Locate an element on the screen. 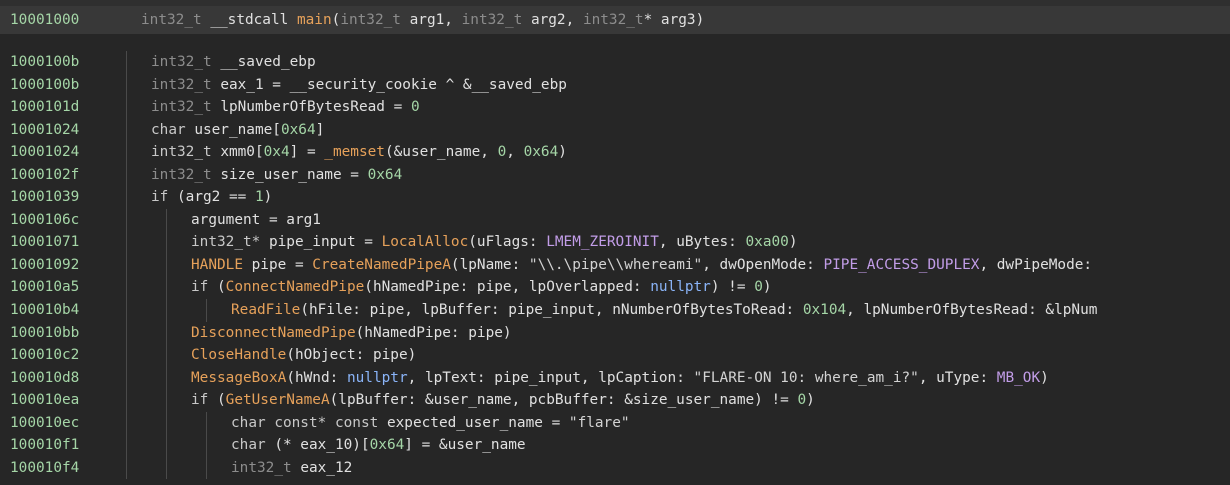 This screenshot has height=485, width=1230. line-address: 100010f1 is located at coordinates (70, 445).